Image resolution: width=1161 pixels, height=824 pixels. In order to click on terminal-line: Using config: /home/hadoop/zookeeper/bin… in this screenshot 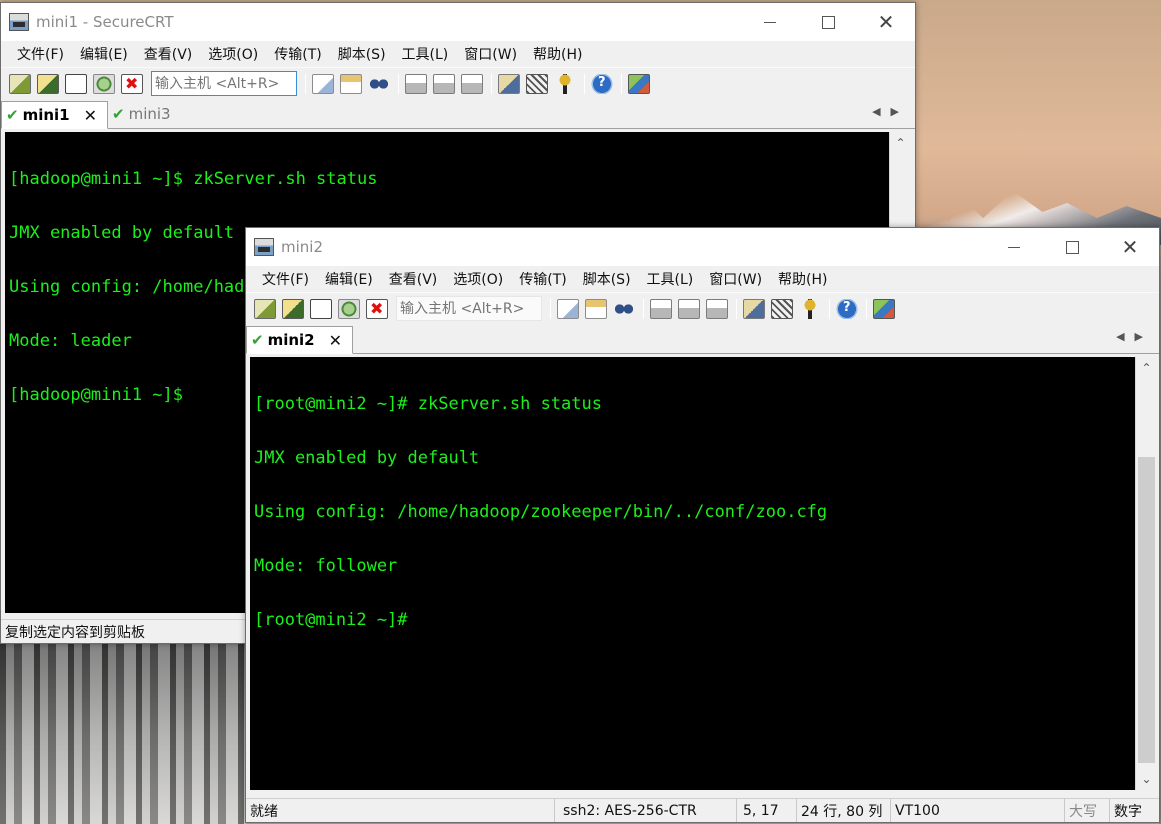, I will do `click(541, 512)`.